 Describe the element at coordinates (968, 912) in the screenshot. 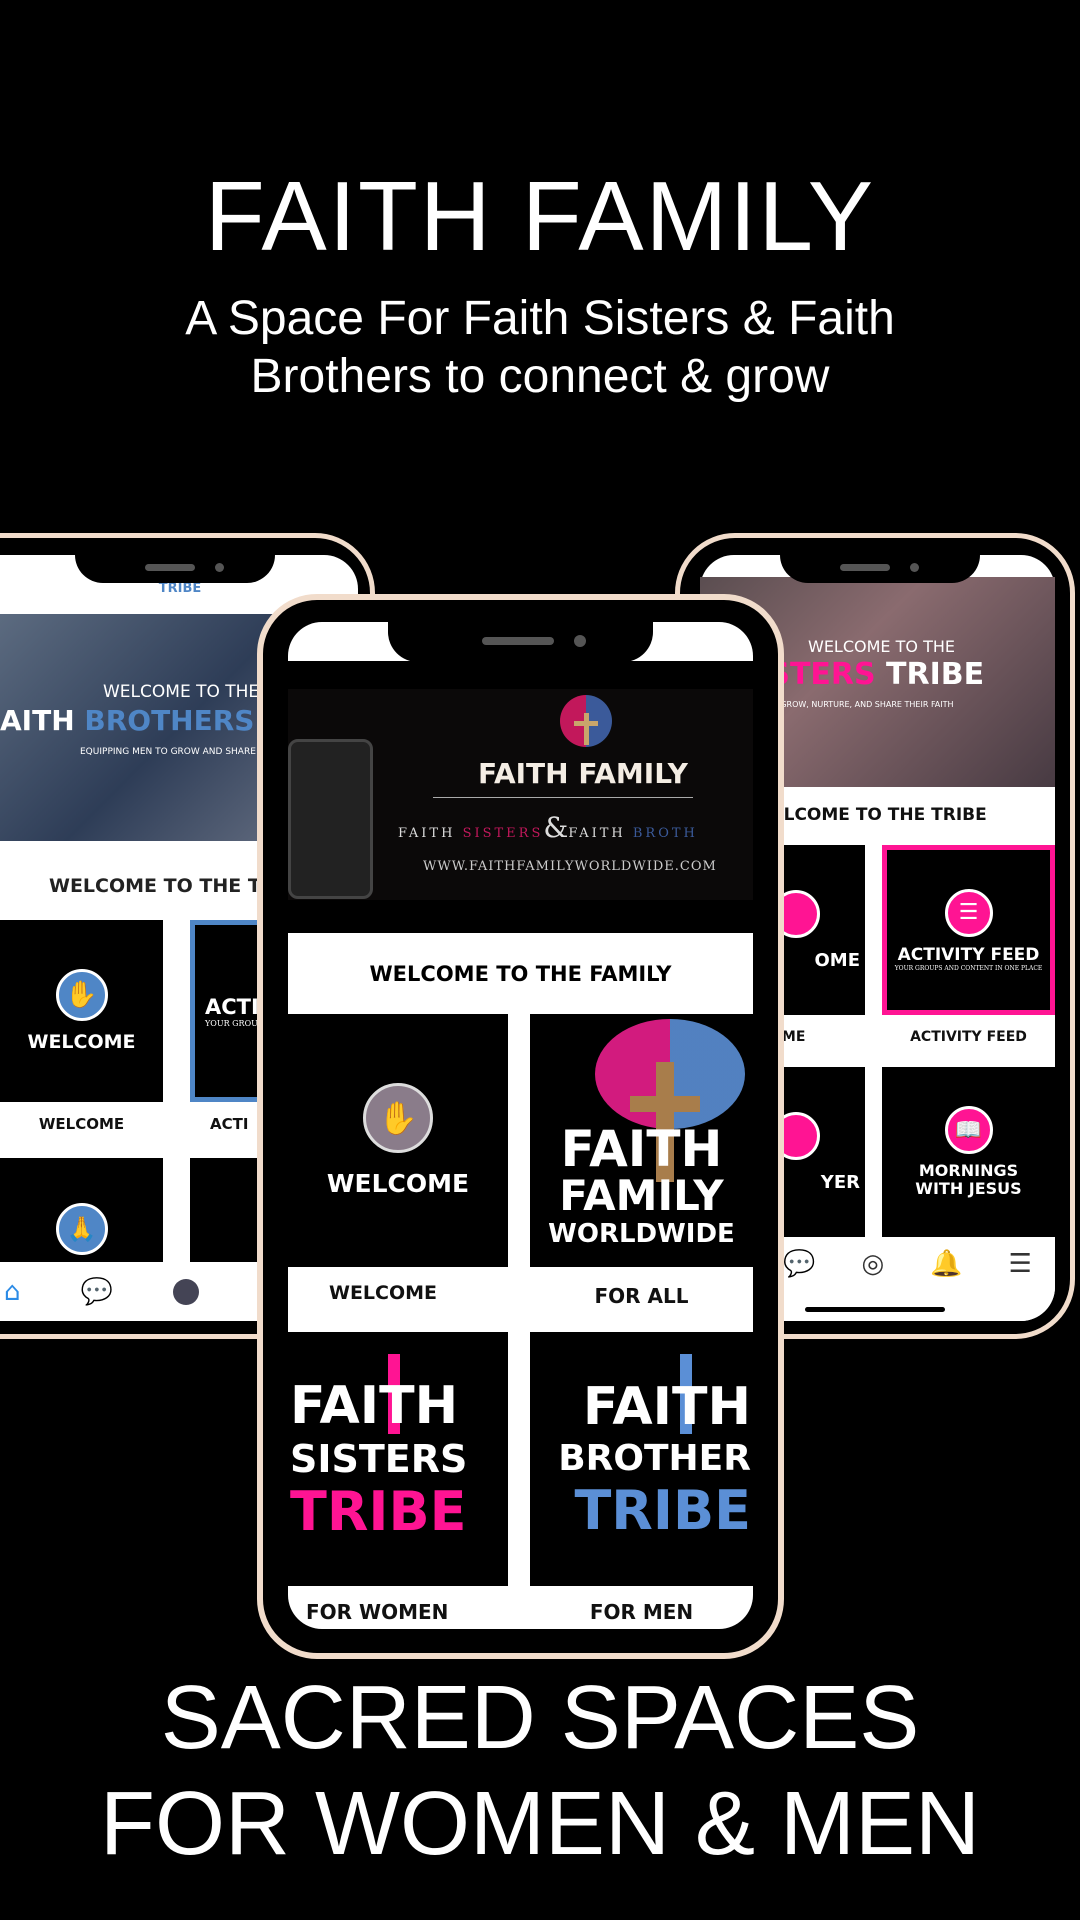

I see `feed-icon: ☰` at that location.